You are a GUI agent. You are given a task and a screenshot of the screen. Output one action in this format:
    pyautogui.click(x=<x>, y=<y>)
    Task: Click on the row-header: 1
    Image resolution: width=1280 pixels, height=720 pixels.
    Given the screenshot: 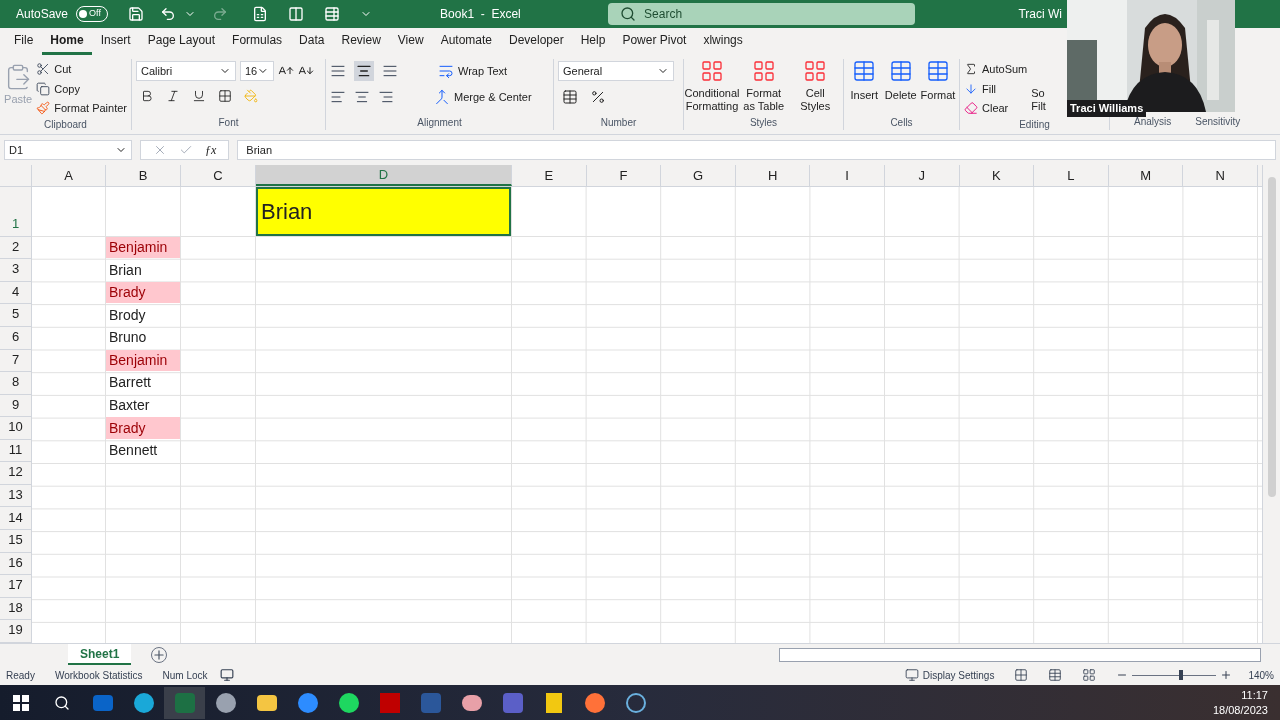 What is the action you would take?
    pyautogui.click(x=16, y=212)
    